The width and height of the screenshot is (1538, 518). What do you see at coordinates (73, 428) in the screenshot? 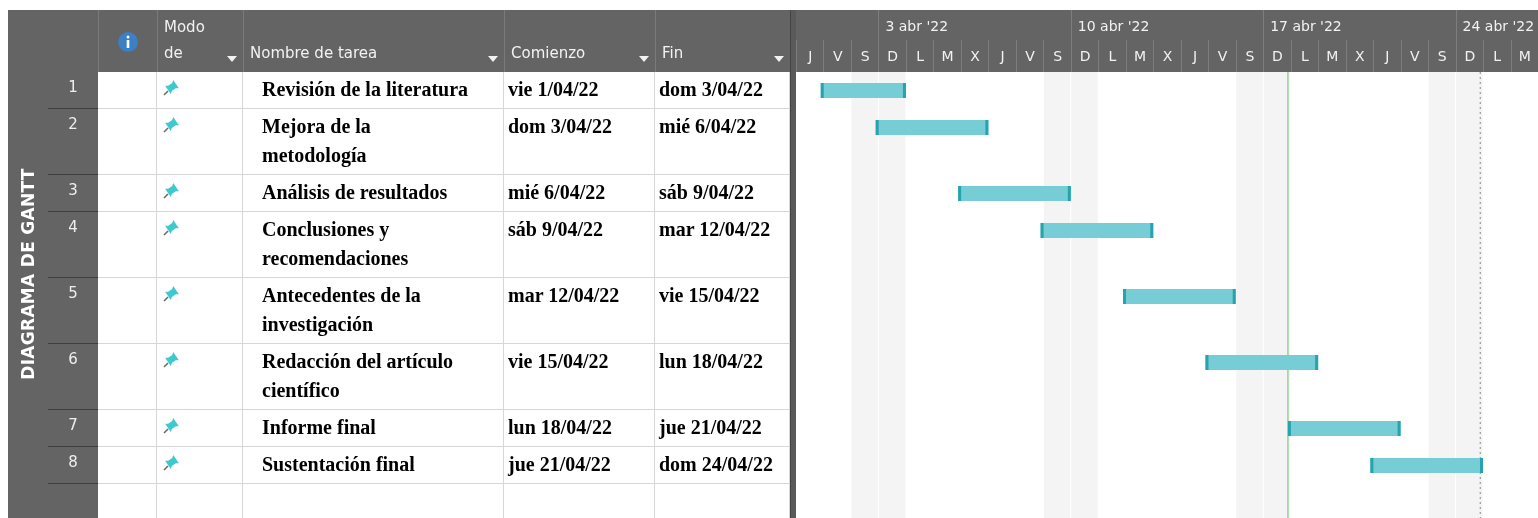
I see `row-number: 7` at bounding box center [73, 428].